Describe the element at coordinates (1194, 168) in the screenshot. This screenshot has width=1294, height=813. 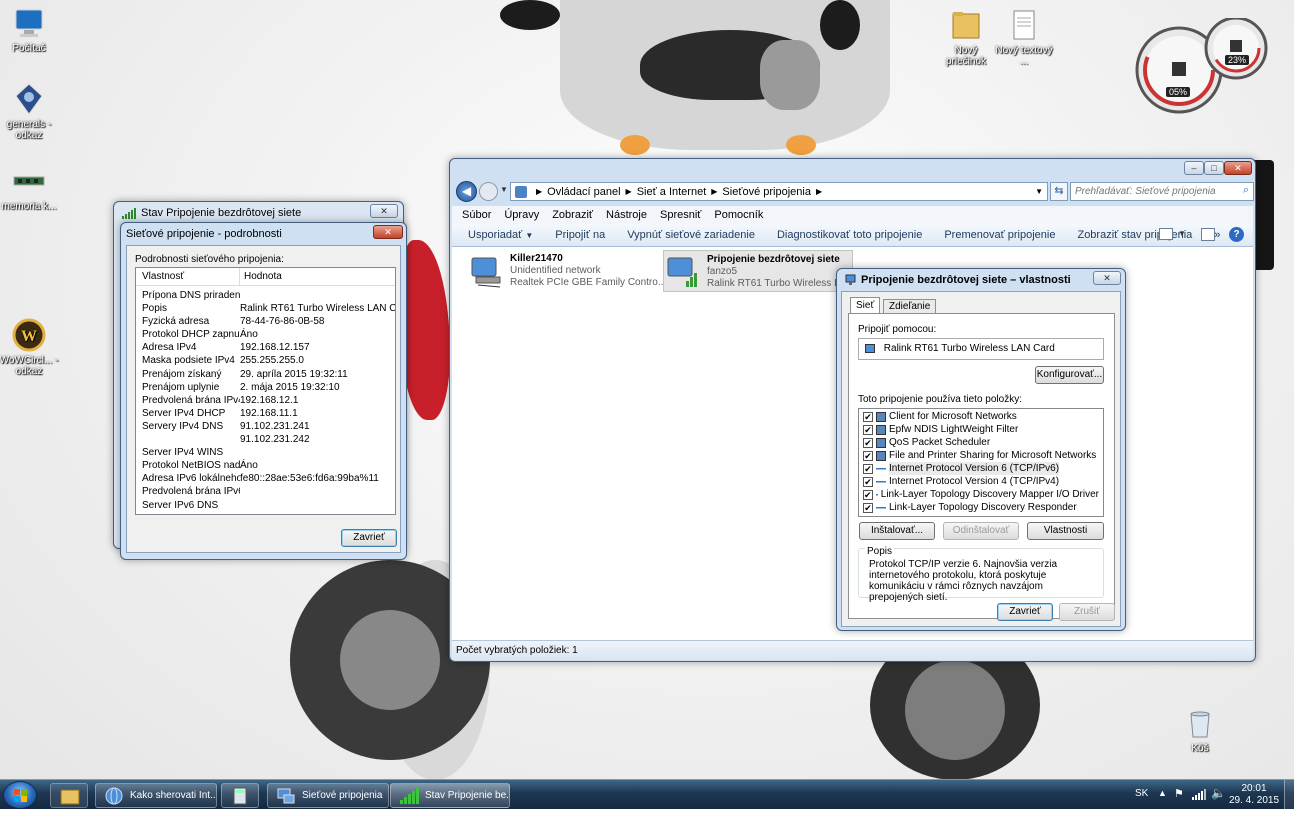
I see `minimize-button: –` at that location.